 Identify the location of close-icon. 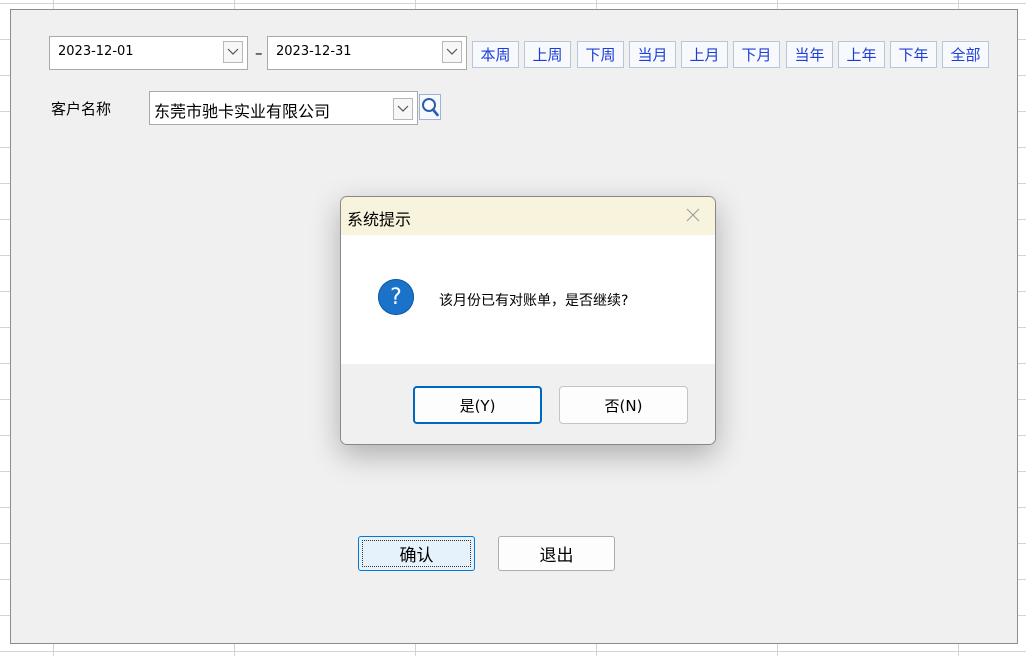
(693, 215).